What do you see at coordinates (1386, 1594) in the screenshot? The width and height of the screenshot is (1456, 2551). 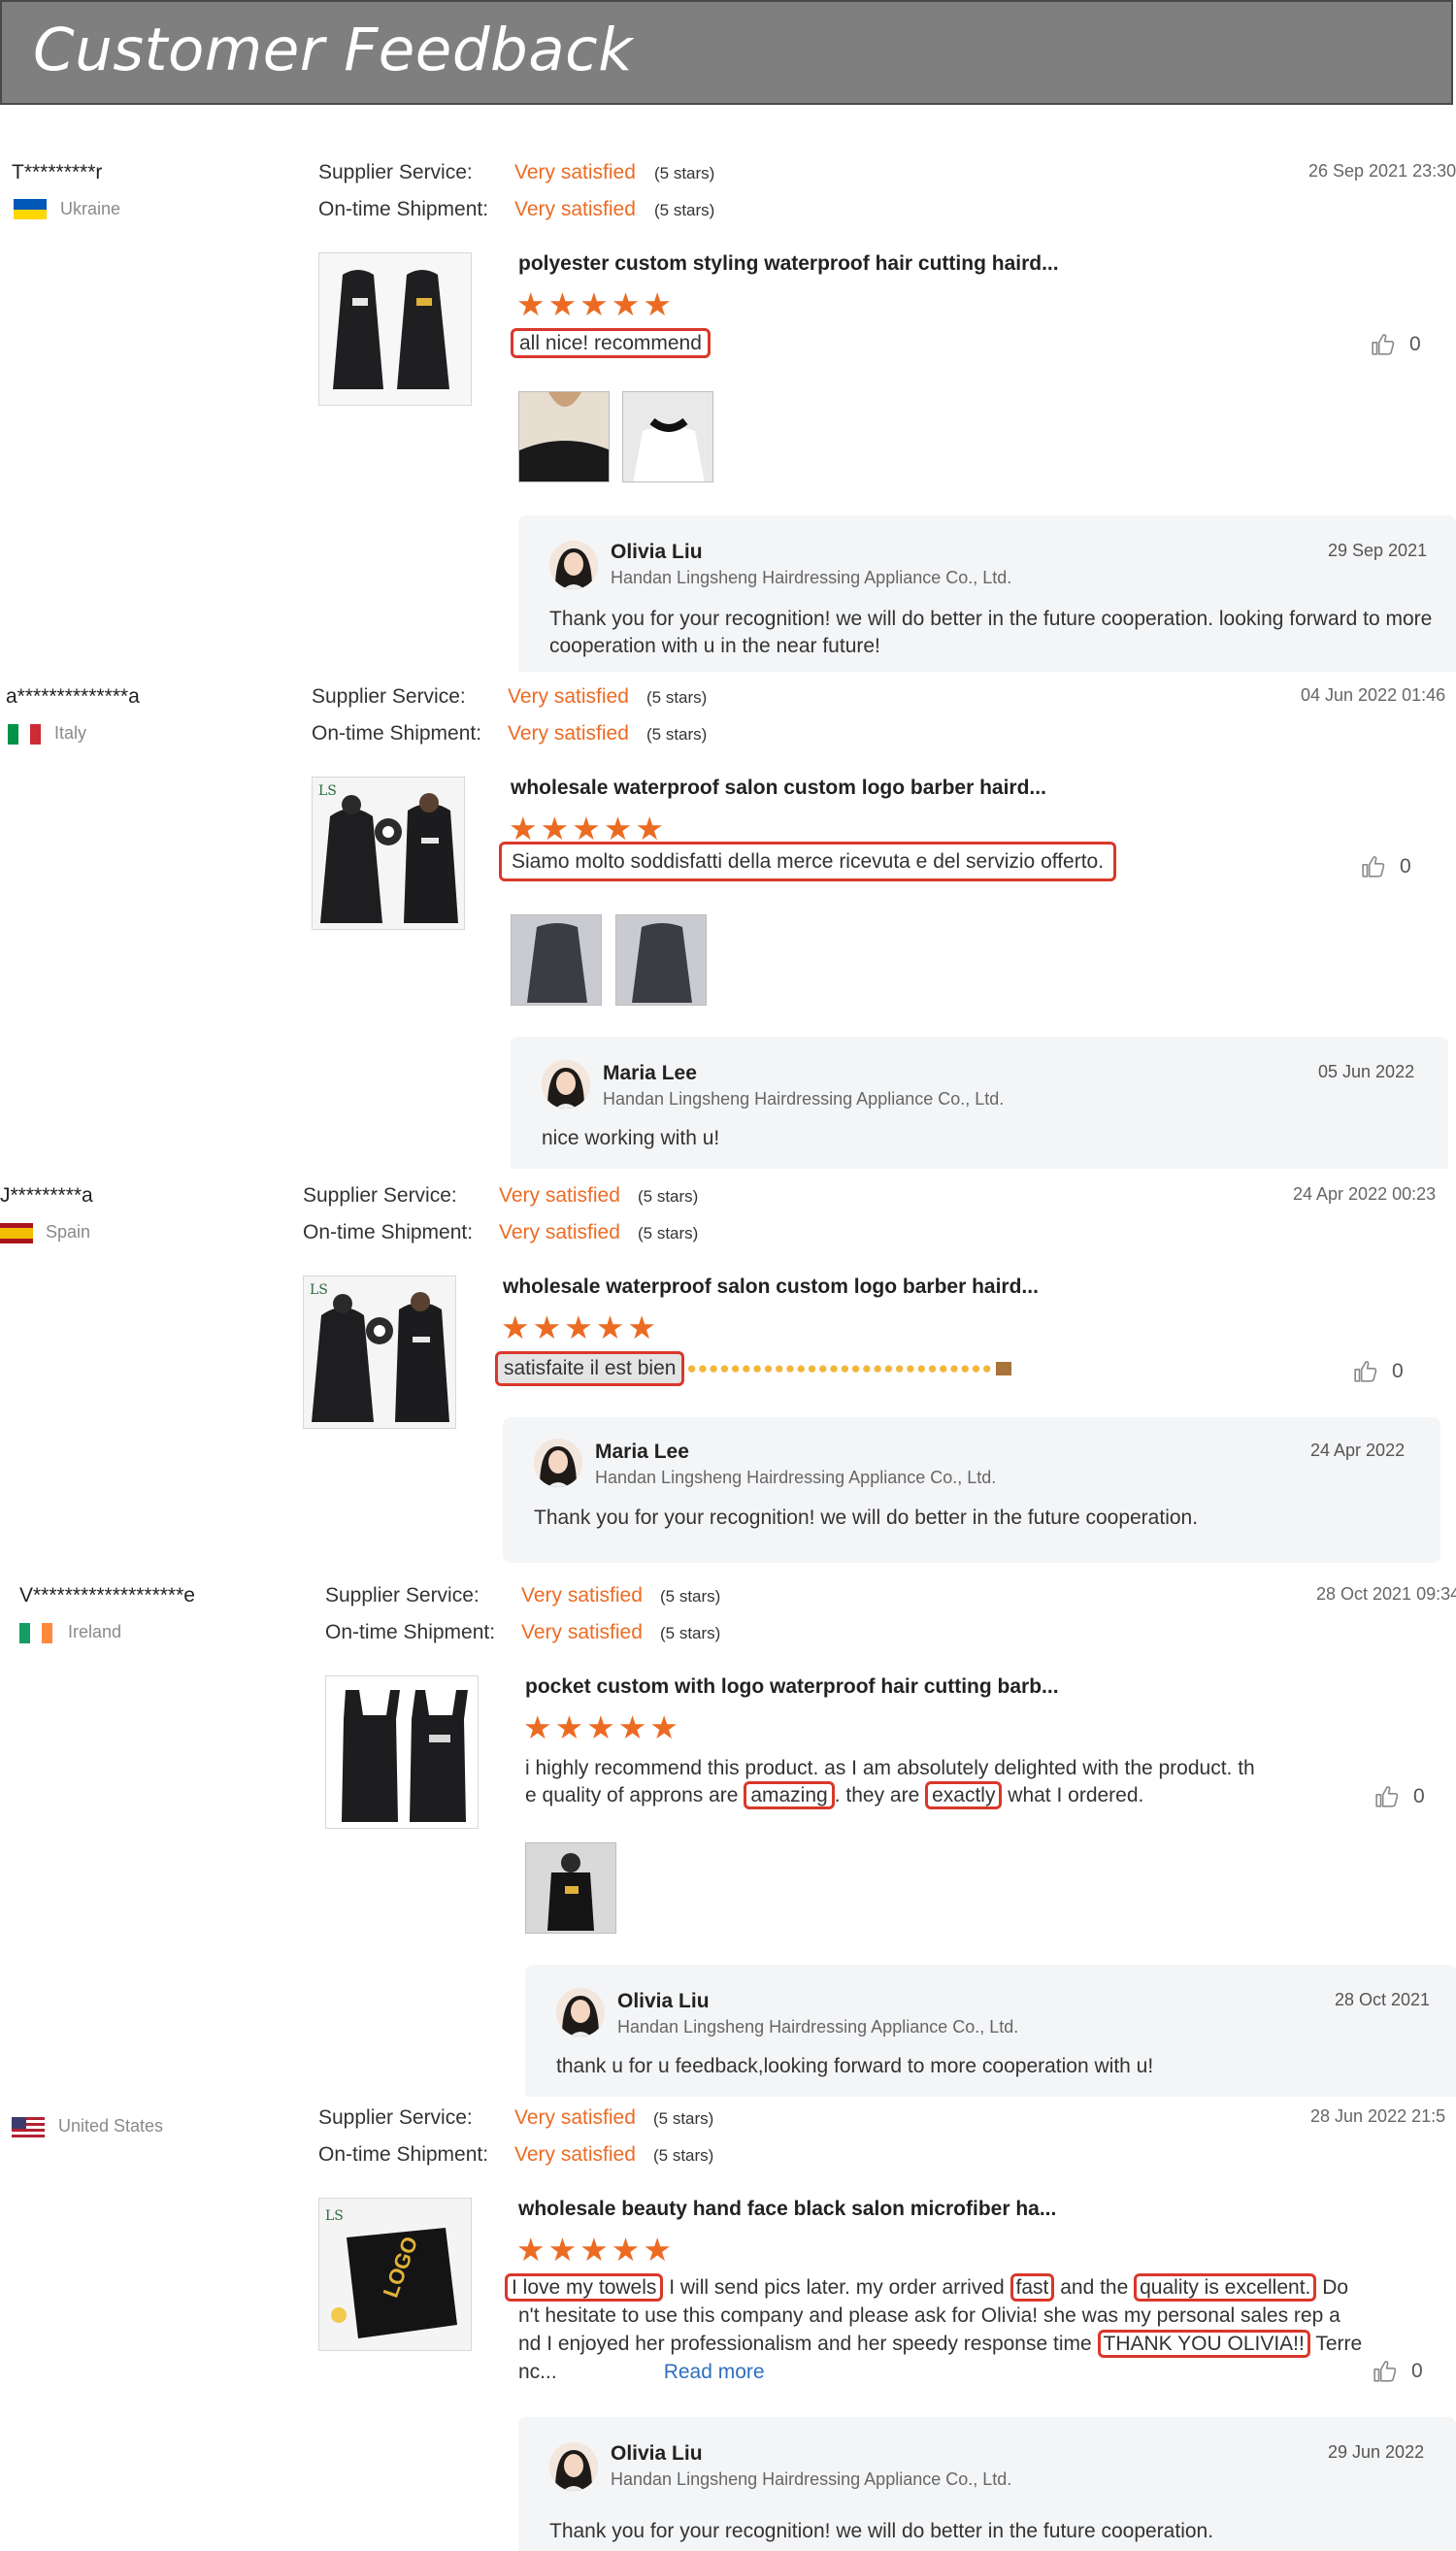 I see `review-date: 28 Oct 2021 09:34` at bounding box center [1386, 1594].